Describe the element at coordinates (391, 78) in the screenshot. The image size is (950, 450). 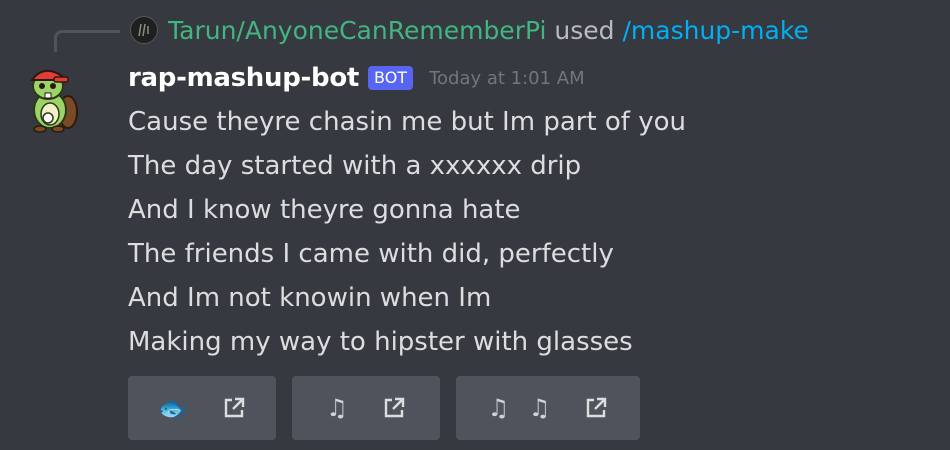
I see `bot-badge: BOT` at that location.